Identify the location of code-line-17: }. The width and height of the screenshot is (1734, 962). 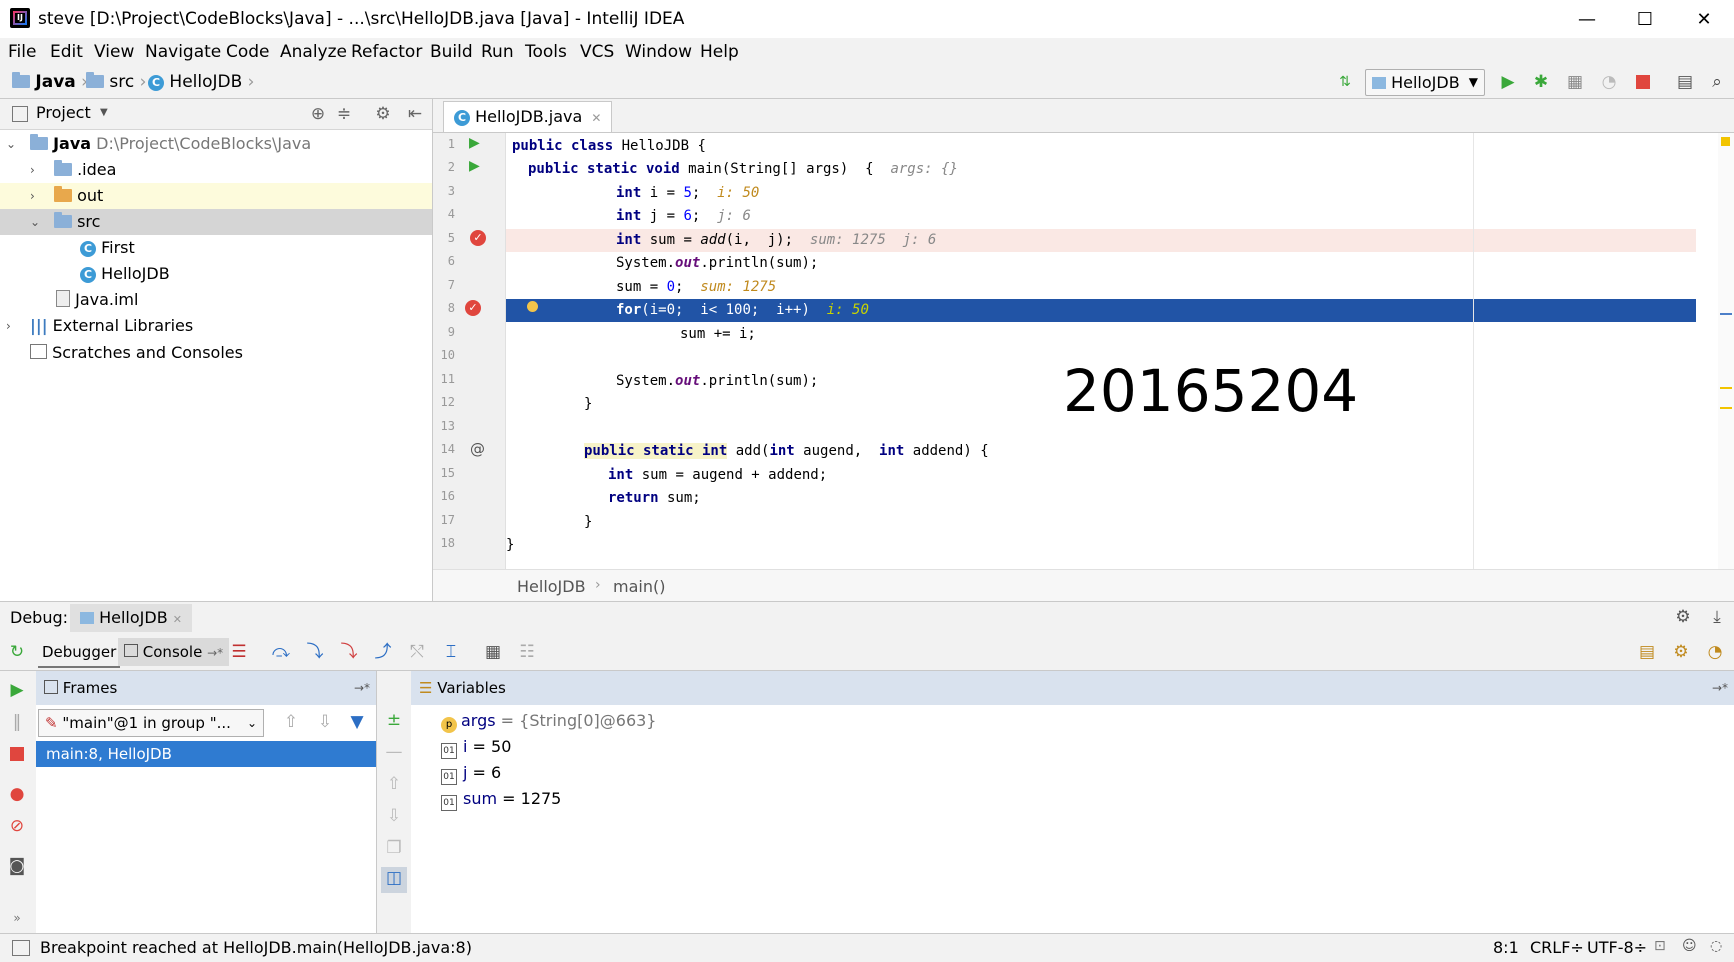
(1101, 522).